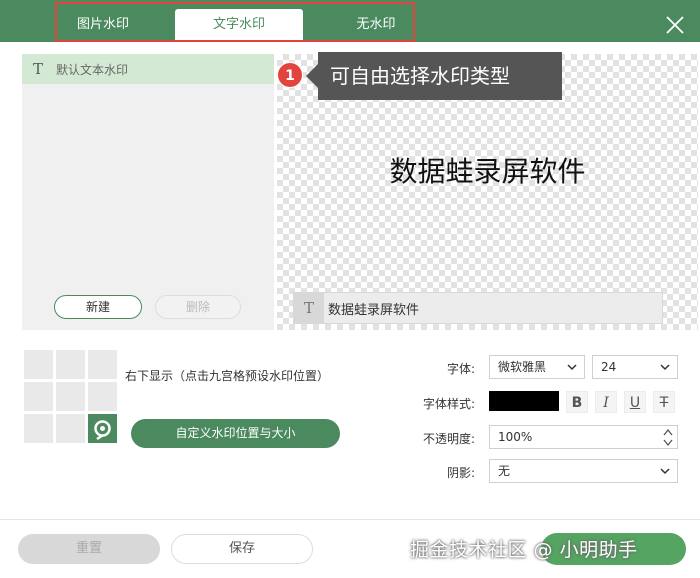 This screenshot has width=700, height=578. Describe the element at coordinates (524, 401) in the screenshot. I see `font-color-swatch` at that location.